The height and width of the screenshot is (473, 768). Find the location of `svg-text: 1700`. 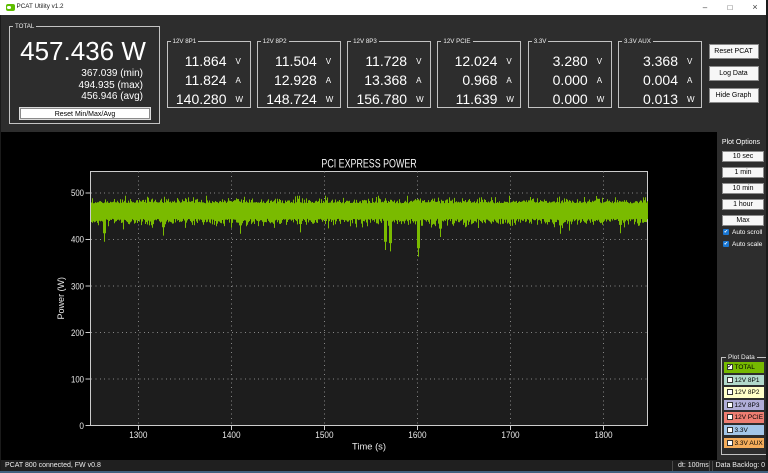

svg-text: 1700 is located at coordinates (510, 435).